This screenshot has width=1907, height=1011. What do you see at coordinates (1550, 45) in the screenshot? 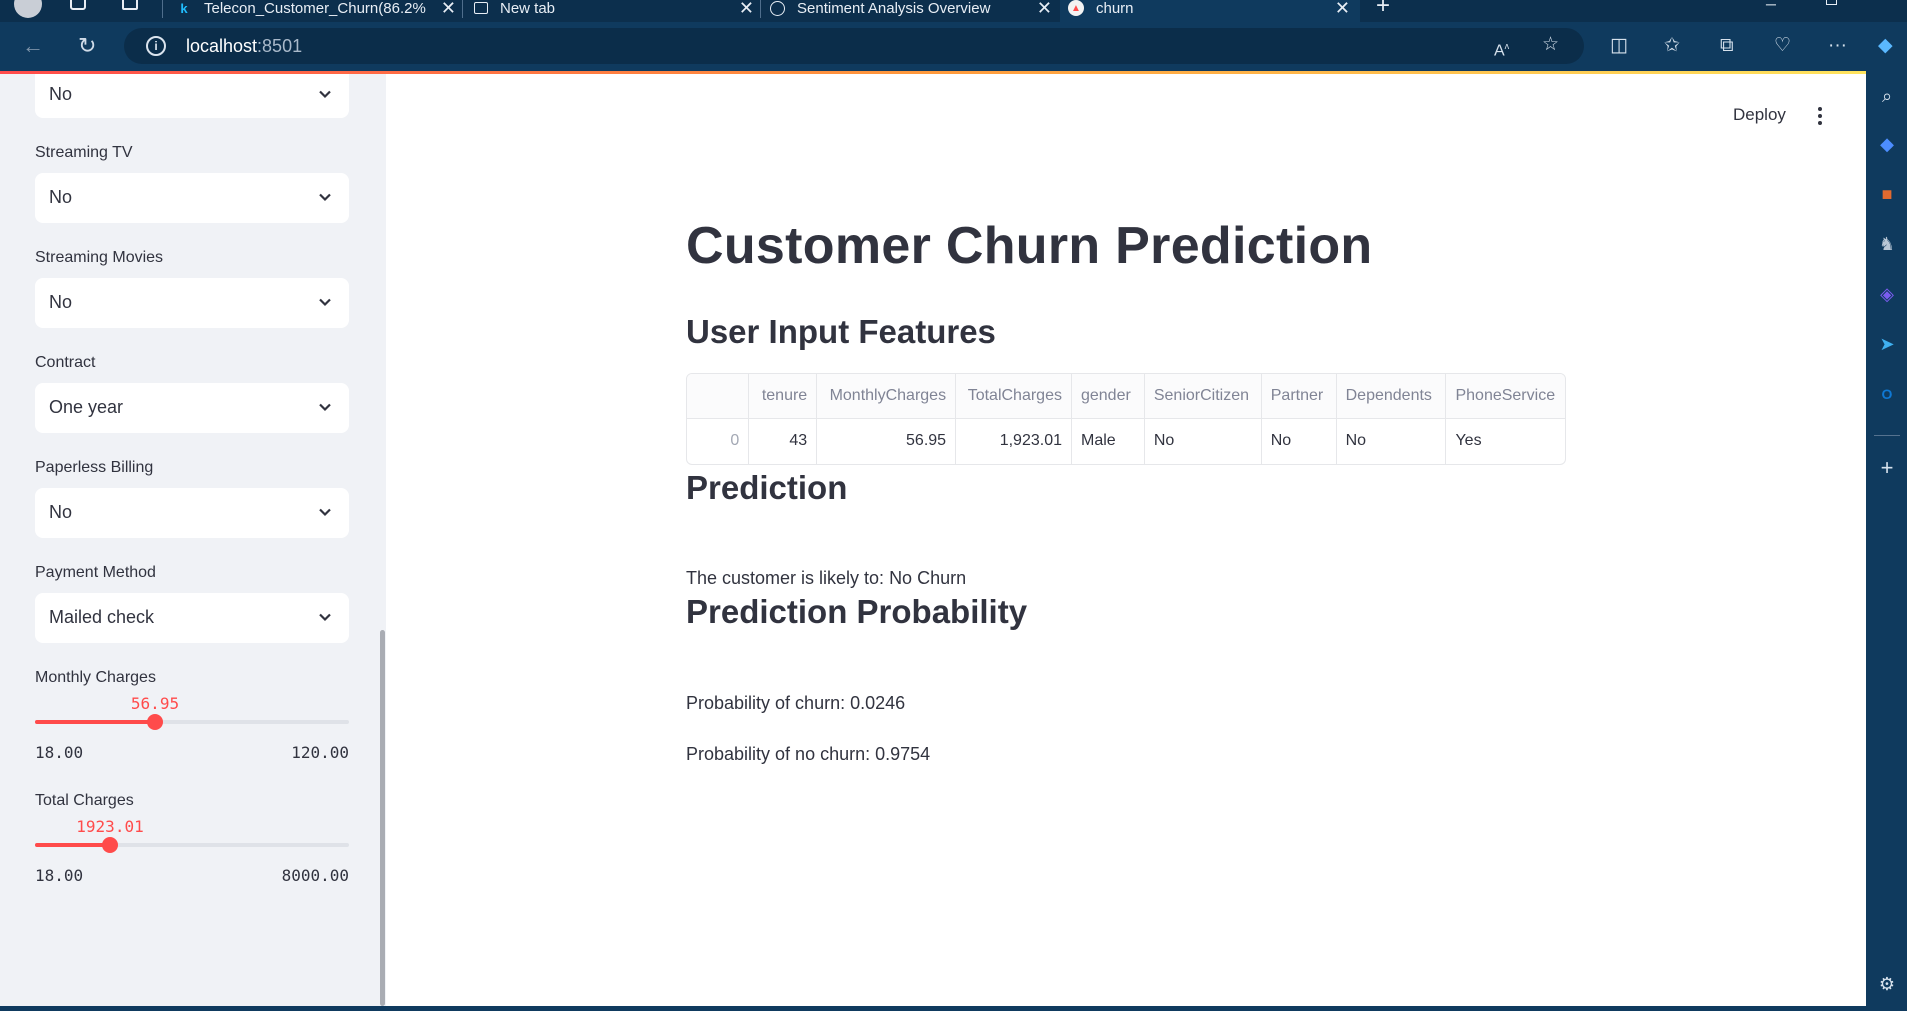
I see `favorite-star-icon: ☆` at bounding box center [1550, 45].